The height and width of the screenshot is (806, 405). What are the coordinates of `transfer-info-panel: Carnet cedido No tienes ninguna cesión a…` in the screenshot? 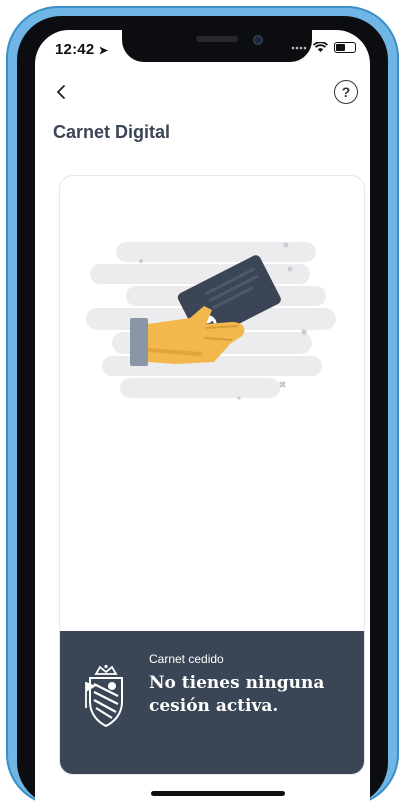 It's located at (212, 702).